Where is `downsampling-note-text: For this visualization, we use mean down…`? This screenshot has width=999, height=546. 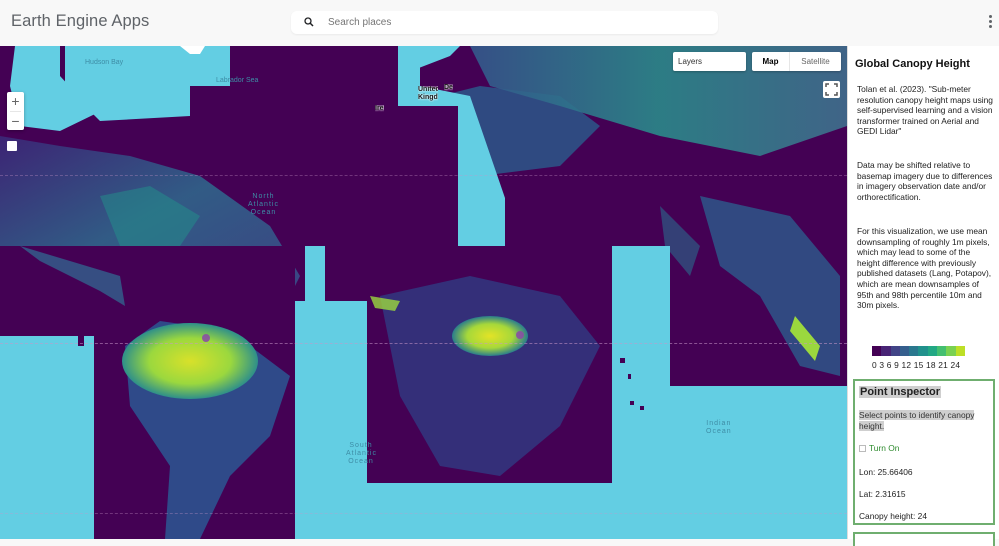 downsampling-note-text: For this visualization, we use mean down… is located at coordinates (924, 268).